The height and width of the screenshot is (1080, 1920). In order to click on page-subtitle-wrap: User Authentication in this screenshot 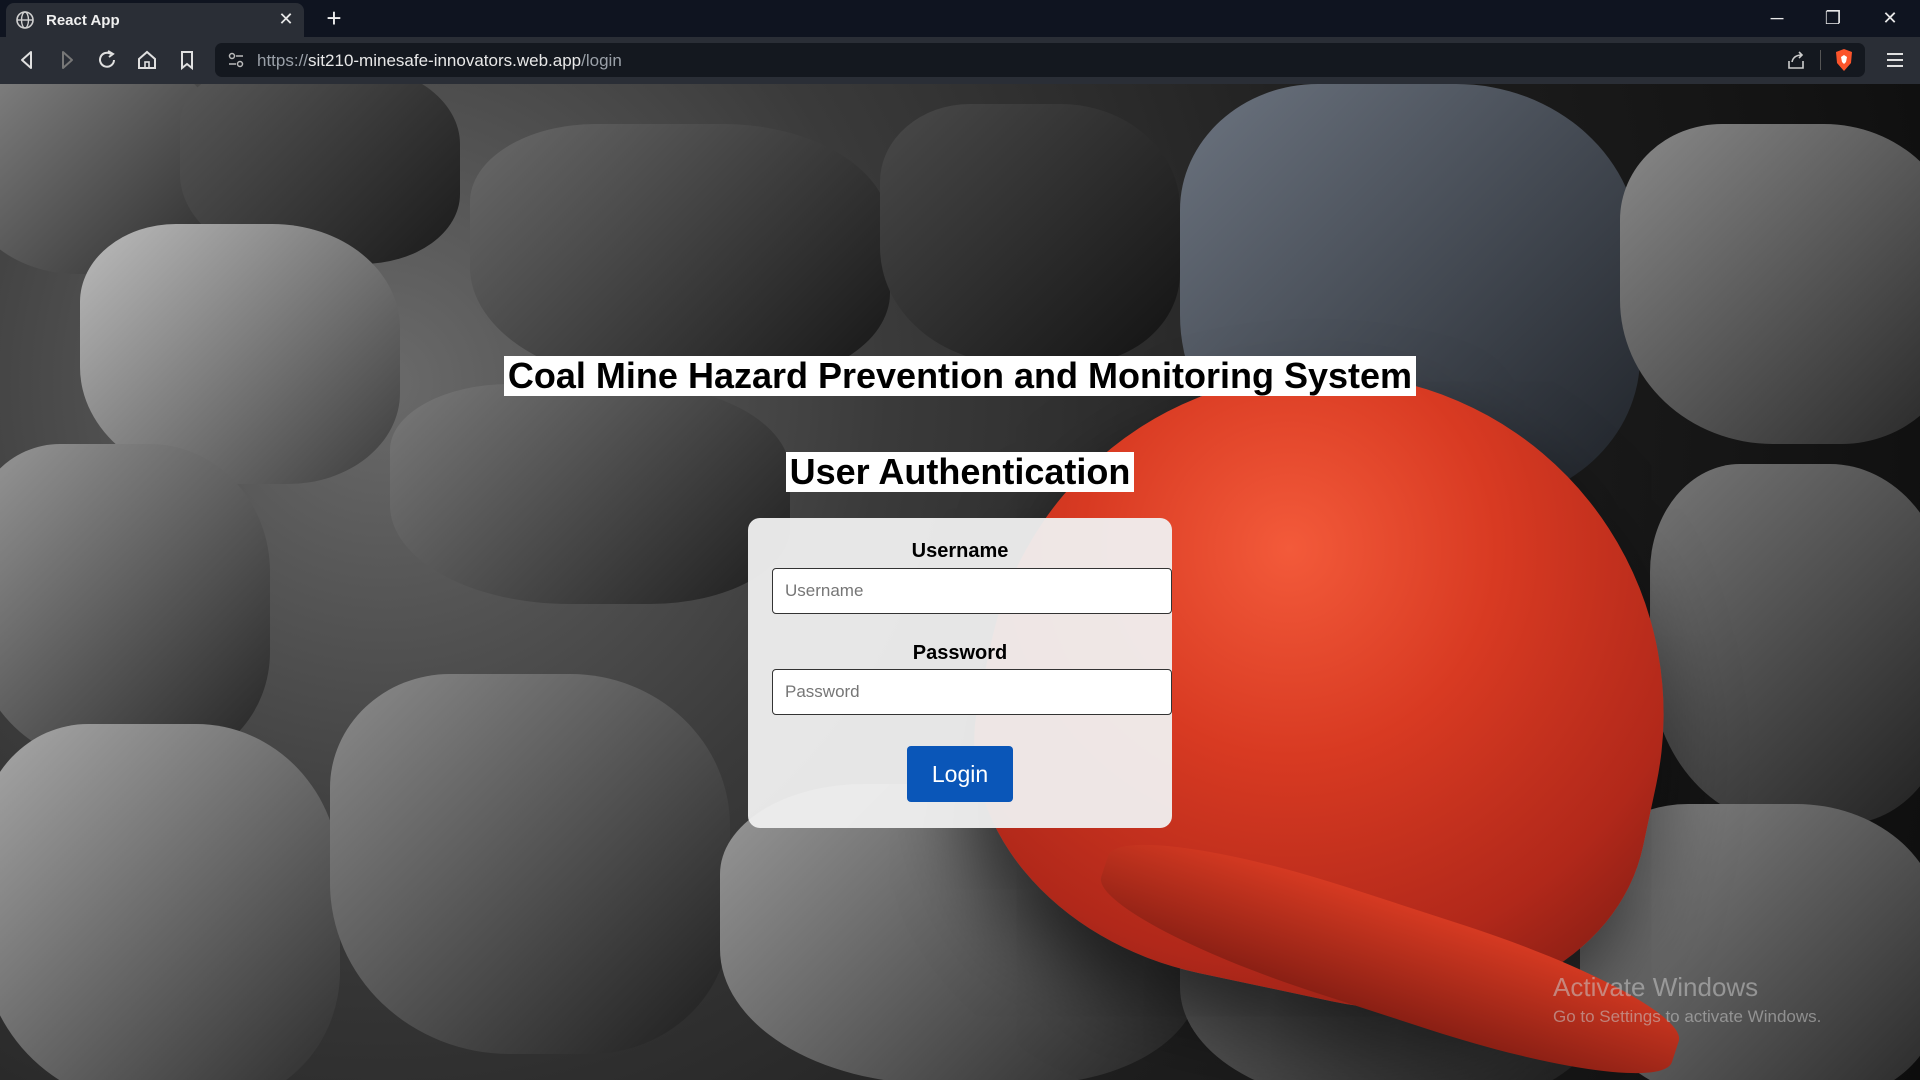, I will do `click(960, 472)`.